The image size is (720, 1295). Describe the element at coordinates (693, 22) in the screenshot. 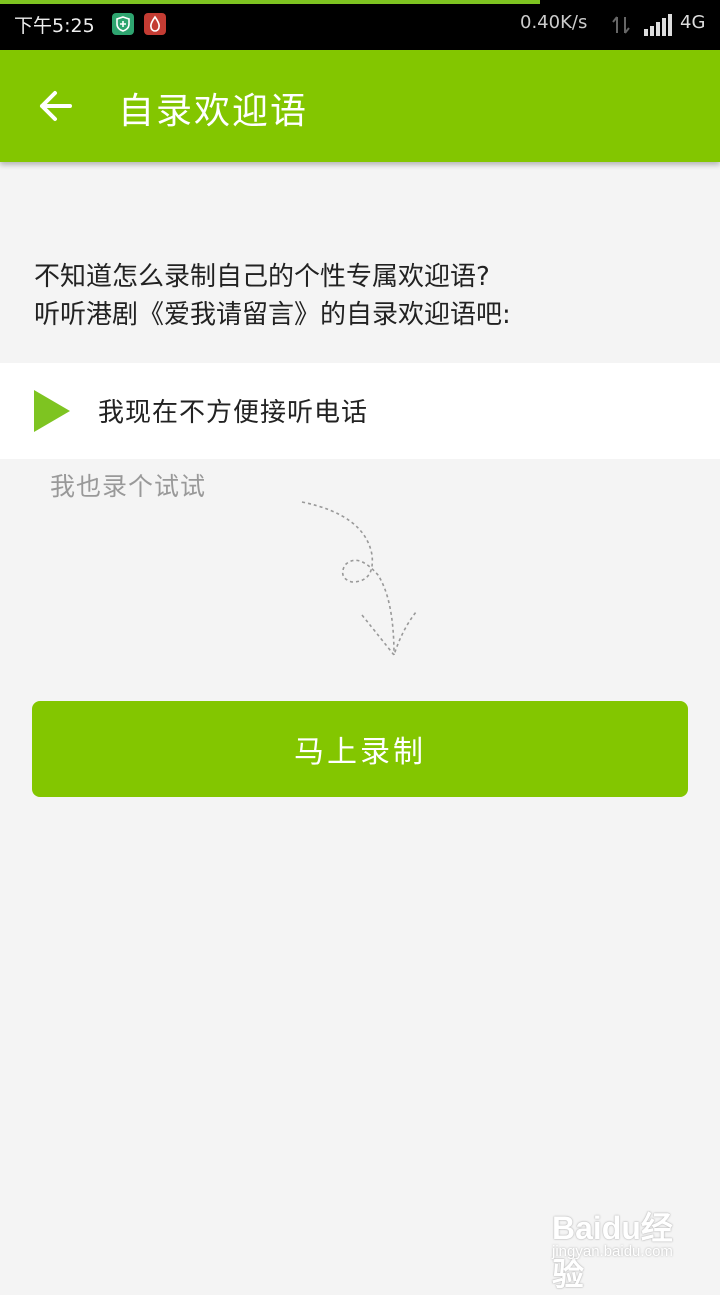

I see `network-type: 4G` at that location.